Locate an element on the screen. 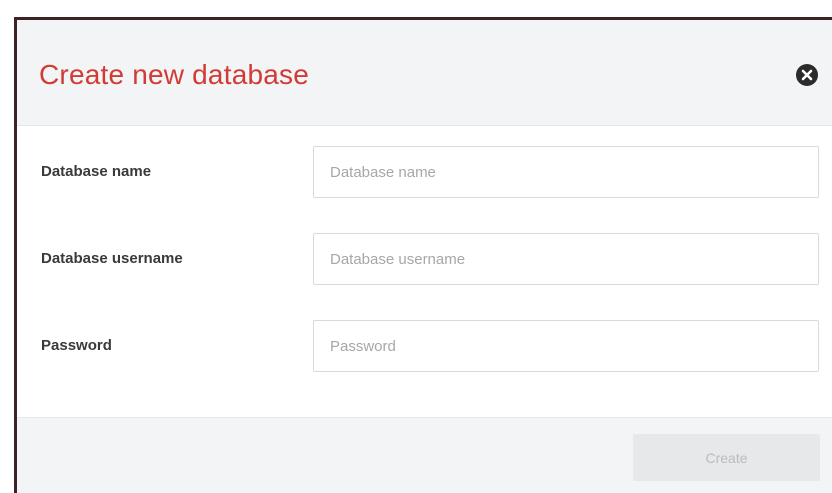  create-button: Create is located at coordinates (726, 457).